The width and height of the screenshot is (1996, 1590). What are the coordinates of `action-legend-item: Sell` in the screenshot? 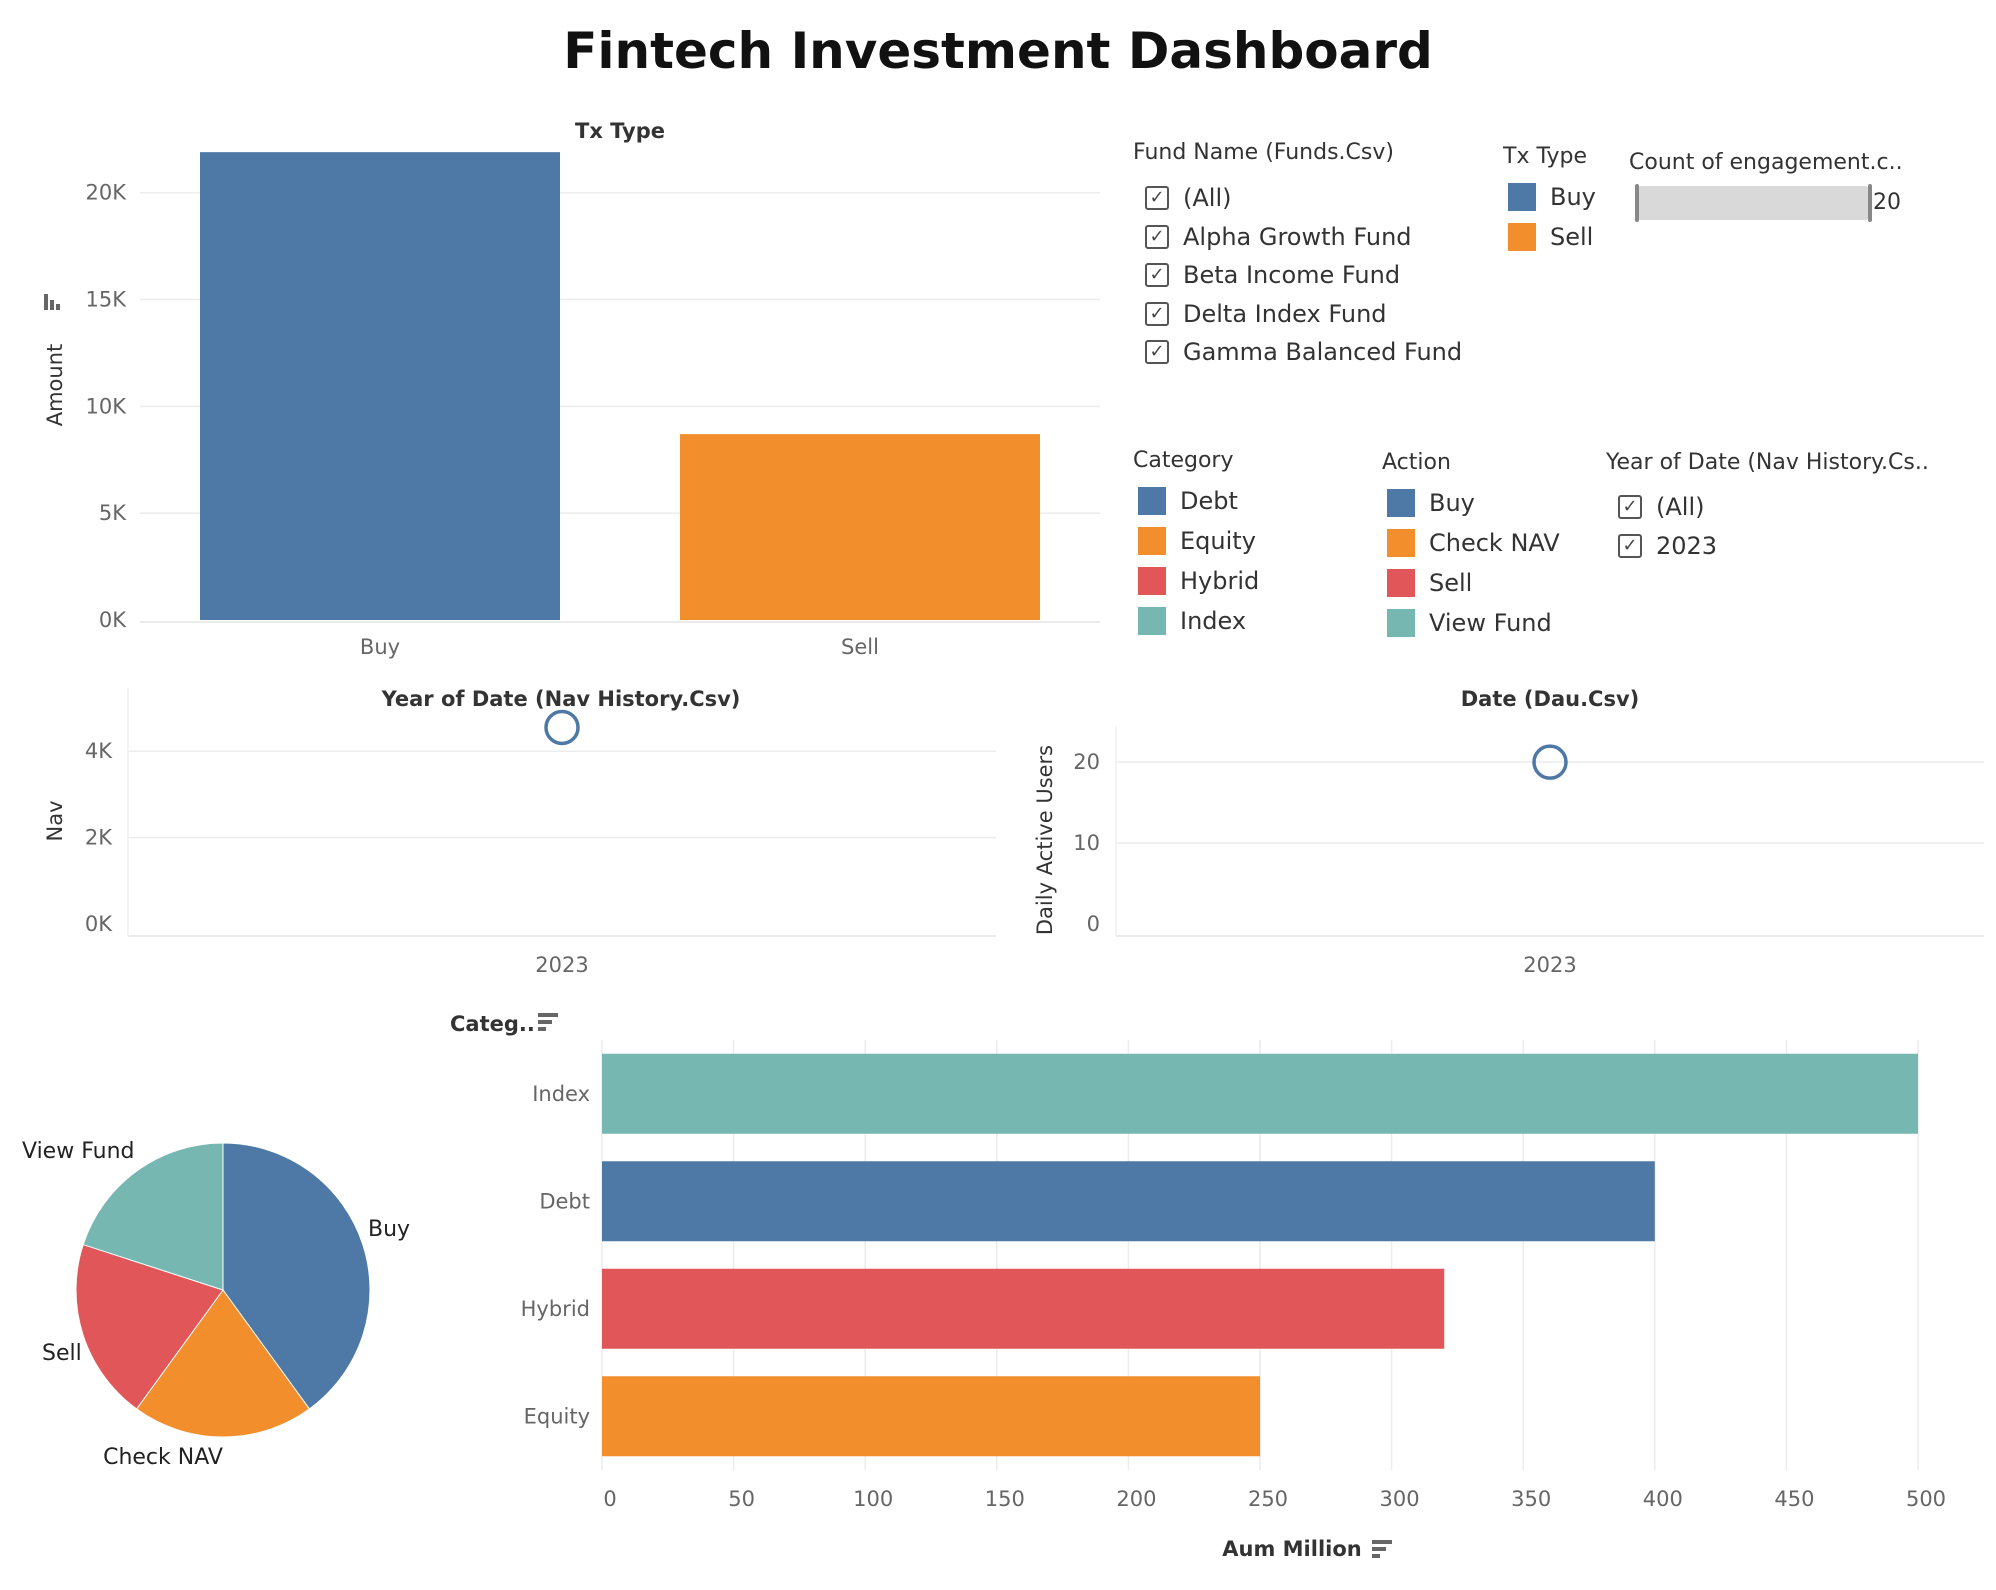 It's located at (1429, 583).